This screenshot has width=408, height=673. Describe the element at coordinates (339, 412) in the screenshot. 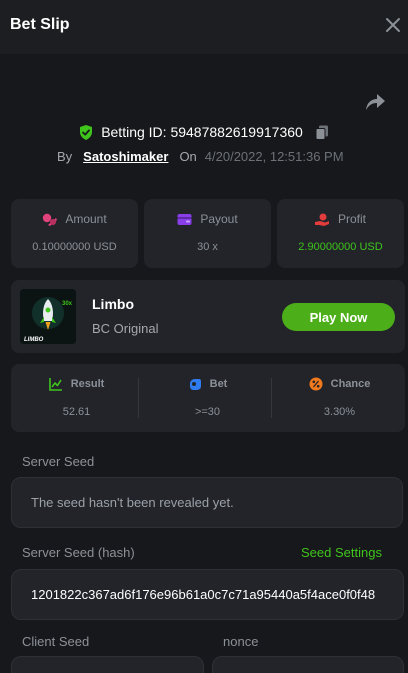

I see `chance-value: 3.30%` at that location.